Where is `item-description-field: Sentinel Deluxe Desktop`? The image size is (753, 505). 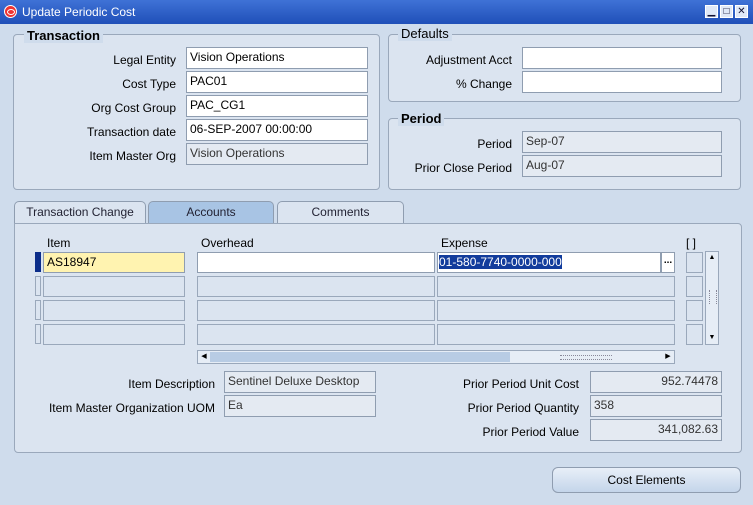 item-description-field: Sentinel Deluxe Desktop is located at coordinates (300, 382).